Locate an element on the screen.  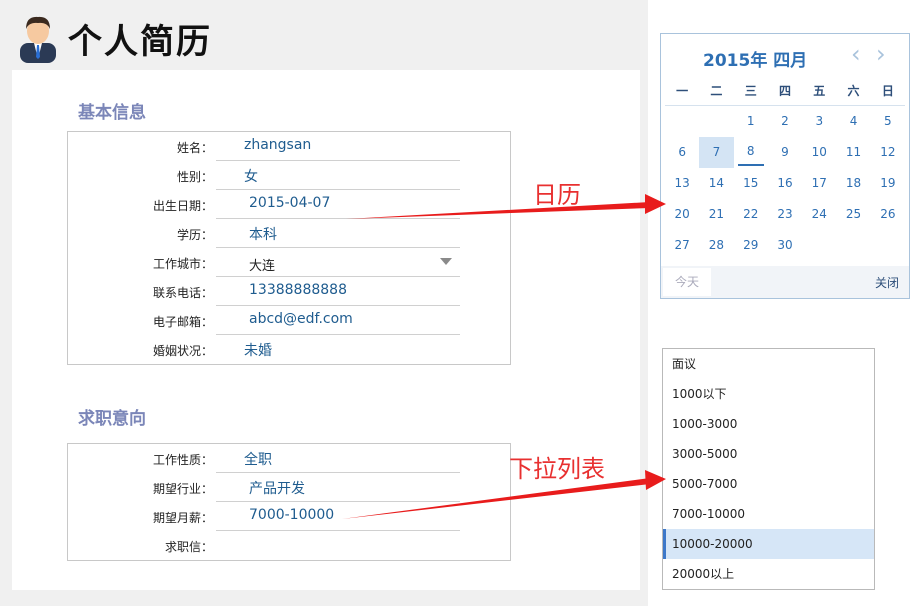
row-label: 求职信： is located at coordinates (188, 547).